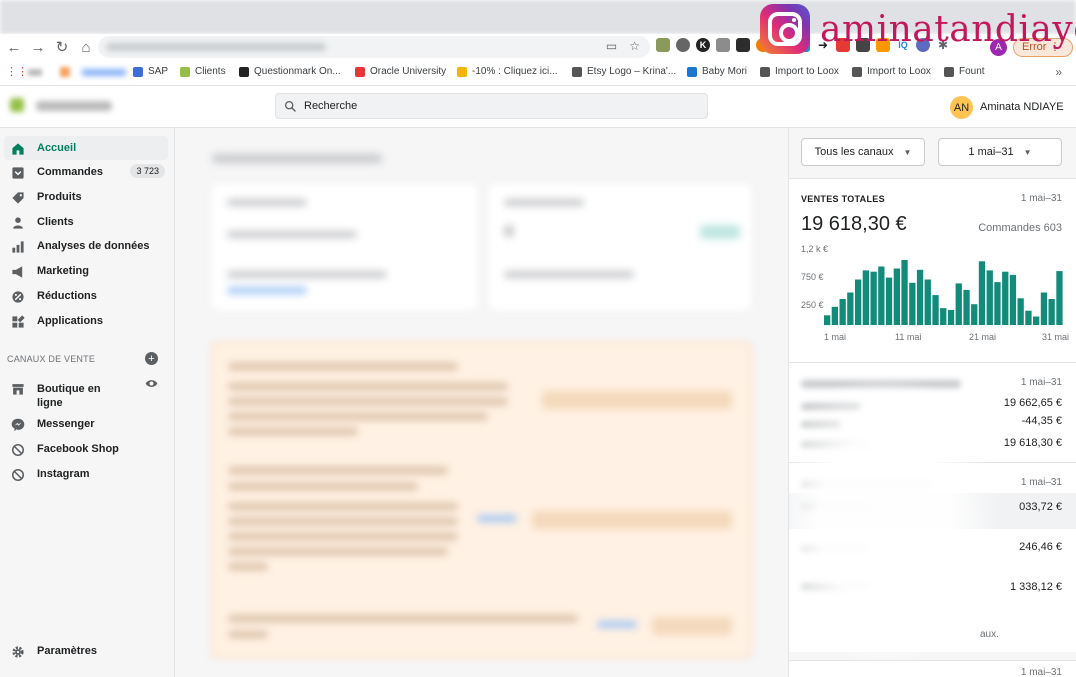 The width and height of the screenshot is (1076, 677). I want to click on bottom-card: 1 mai–31, so click(932, 668).